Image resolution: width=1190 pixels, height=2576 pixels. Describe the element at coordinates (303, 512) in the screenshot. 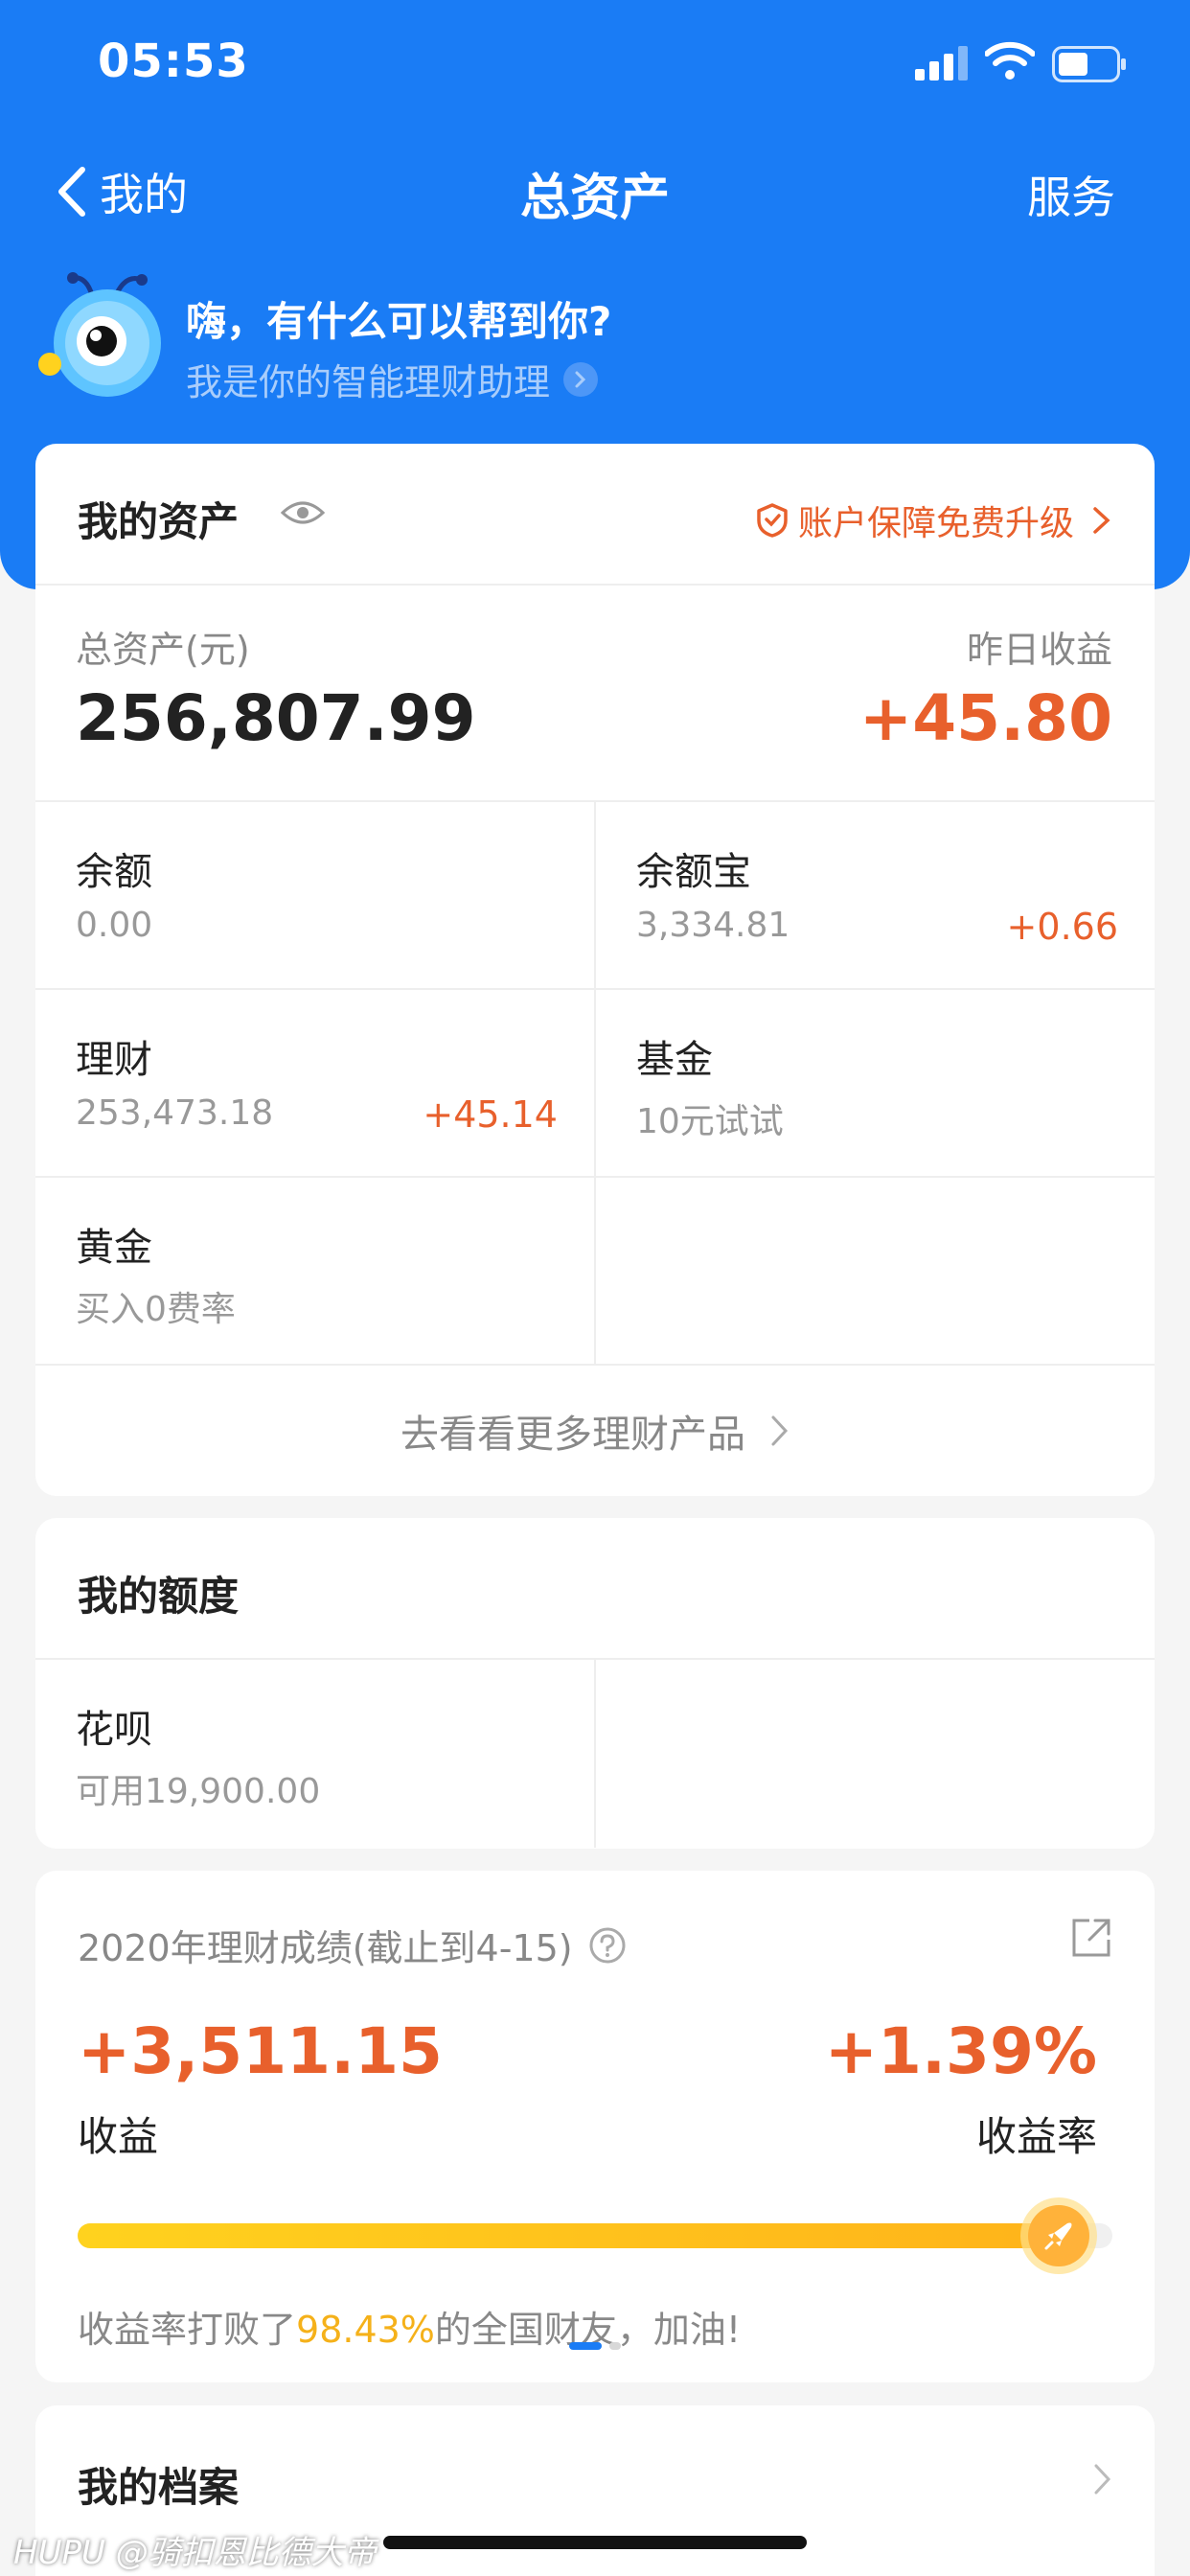

I see `eye-icon` at that location.